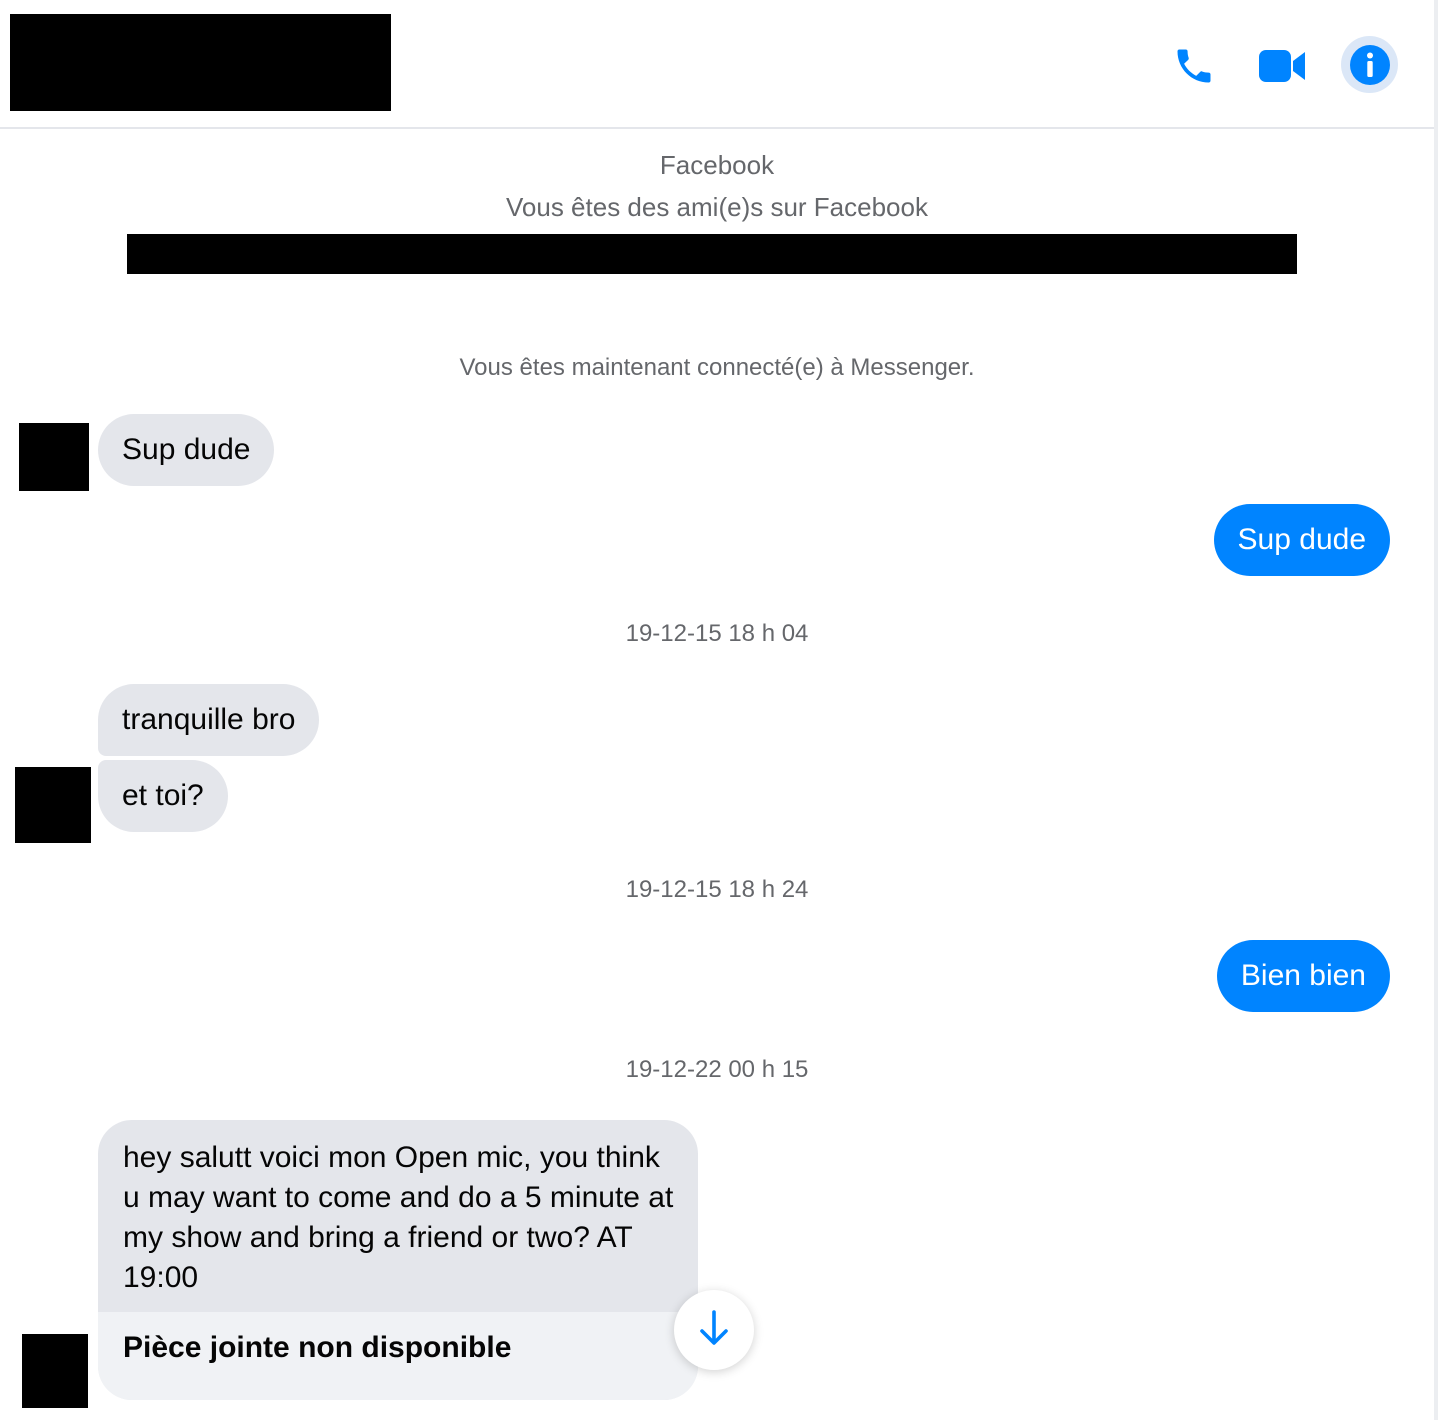  I want to click on phone-icon, so click(1194, 66).